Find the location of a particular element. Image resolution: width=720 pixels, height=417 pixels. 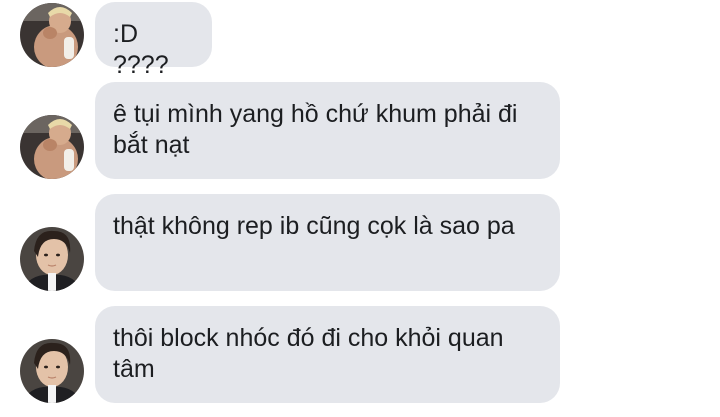

message-text: :D ???? is located at coordinates (141, 49).